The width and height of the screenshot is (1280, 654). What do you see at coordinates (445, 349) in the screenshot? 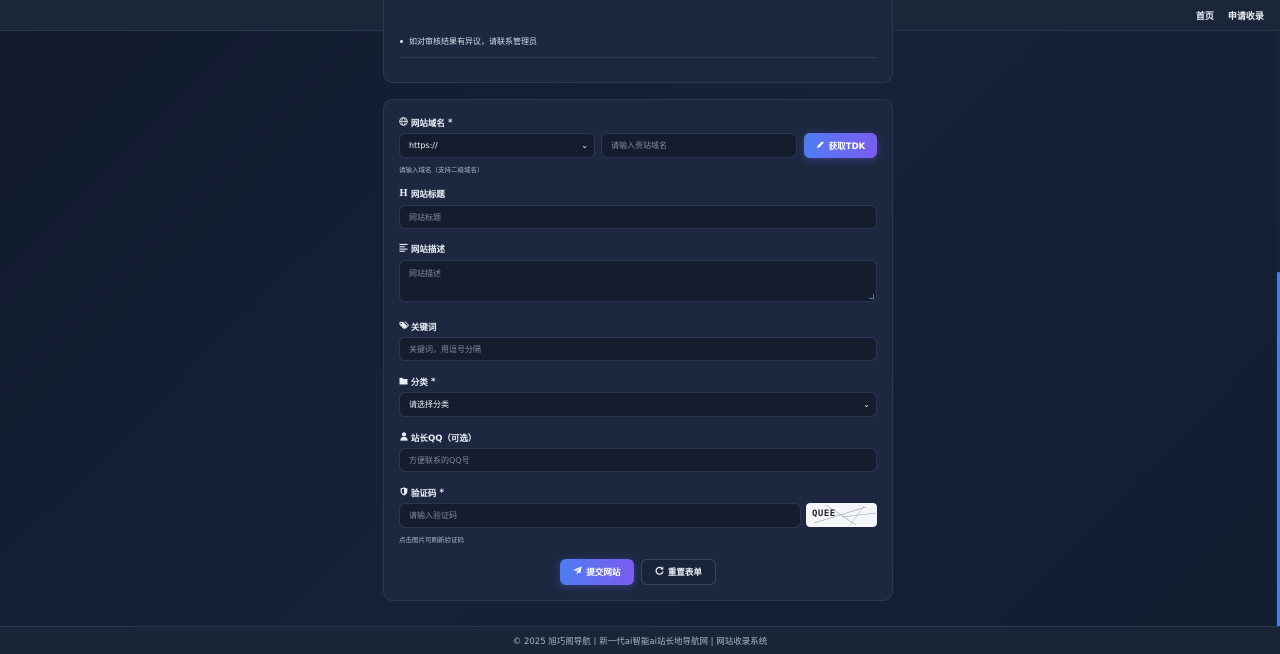
I see `keywords-placeholder: 关键词，用逗号分隔` at bounding box center [445, 349].